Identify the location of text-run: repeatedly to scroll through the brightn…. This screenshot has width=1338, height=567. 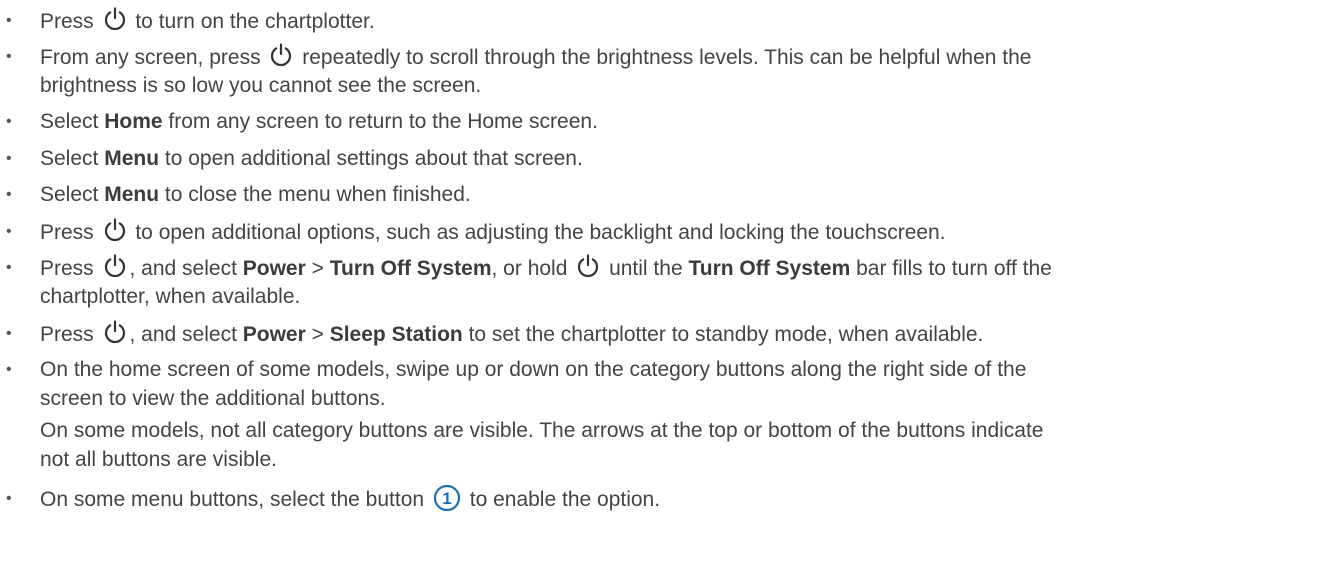
(664, 57).